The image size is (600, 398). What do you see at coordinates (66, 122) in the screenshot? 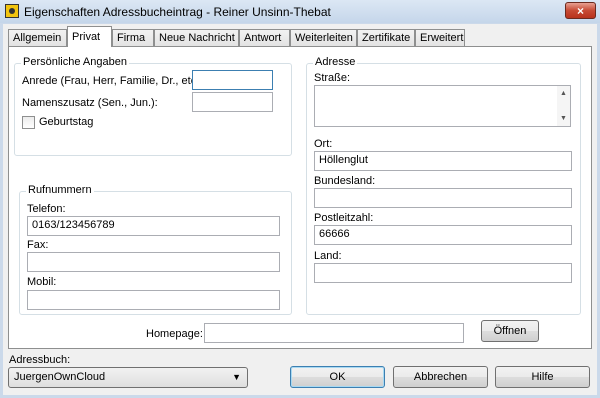
I see `birthday-label: Geburtstag` at bounding box center [66, 122].